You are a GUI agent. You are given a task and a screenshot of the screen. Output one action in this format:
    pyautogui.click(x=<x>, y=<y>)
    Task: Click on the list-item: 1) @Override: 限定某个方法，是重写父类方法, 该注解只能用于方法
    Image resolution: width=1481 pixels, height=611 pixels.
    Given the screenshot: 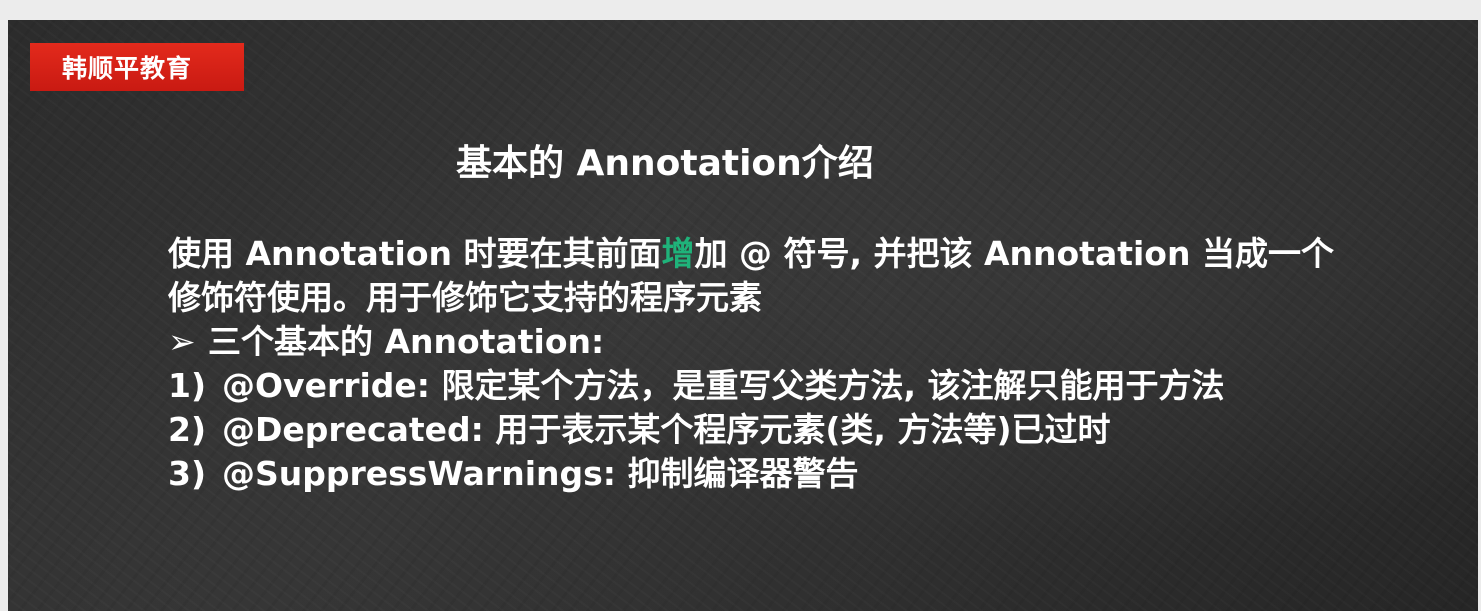 What is the action you would take?
    pyautogui.click(x=813, y=386)
    